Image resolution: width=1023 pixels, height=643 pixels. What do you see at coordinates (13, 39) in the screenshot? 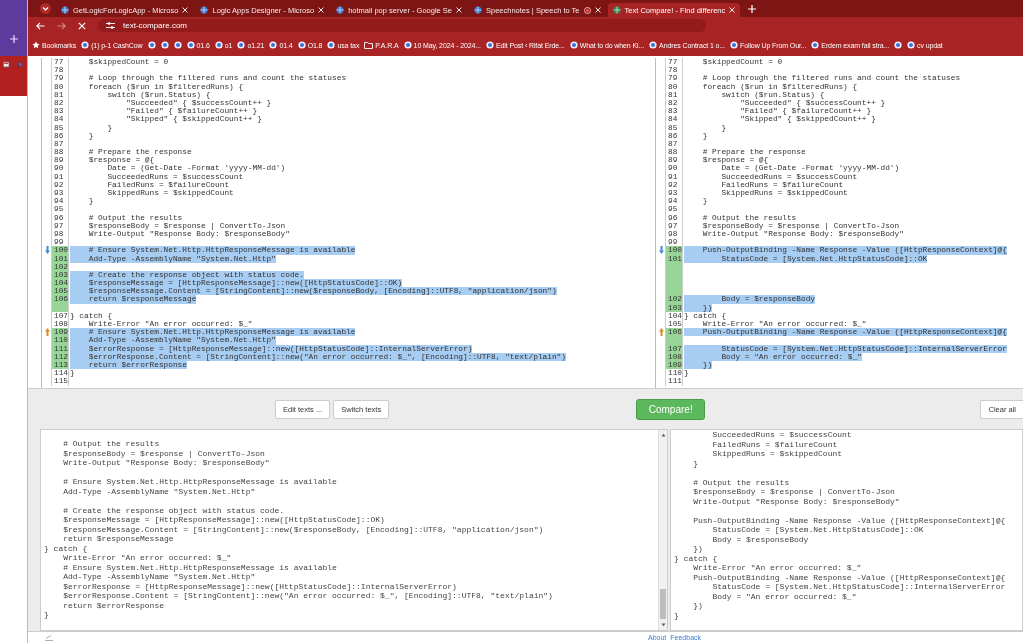
I see `plus-icon` at bounding box center [13, 39].